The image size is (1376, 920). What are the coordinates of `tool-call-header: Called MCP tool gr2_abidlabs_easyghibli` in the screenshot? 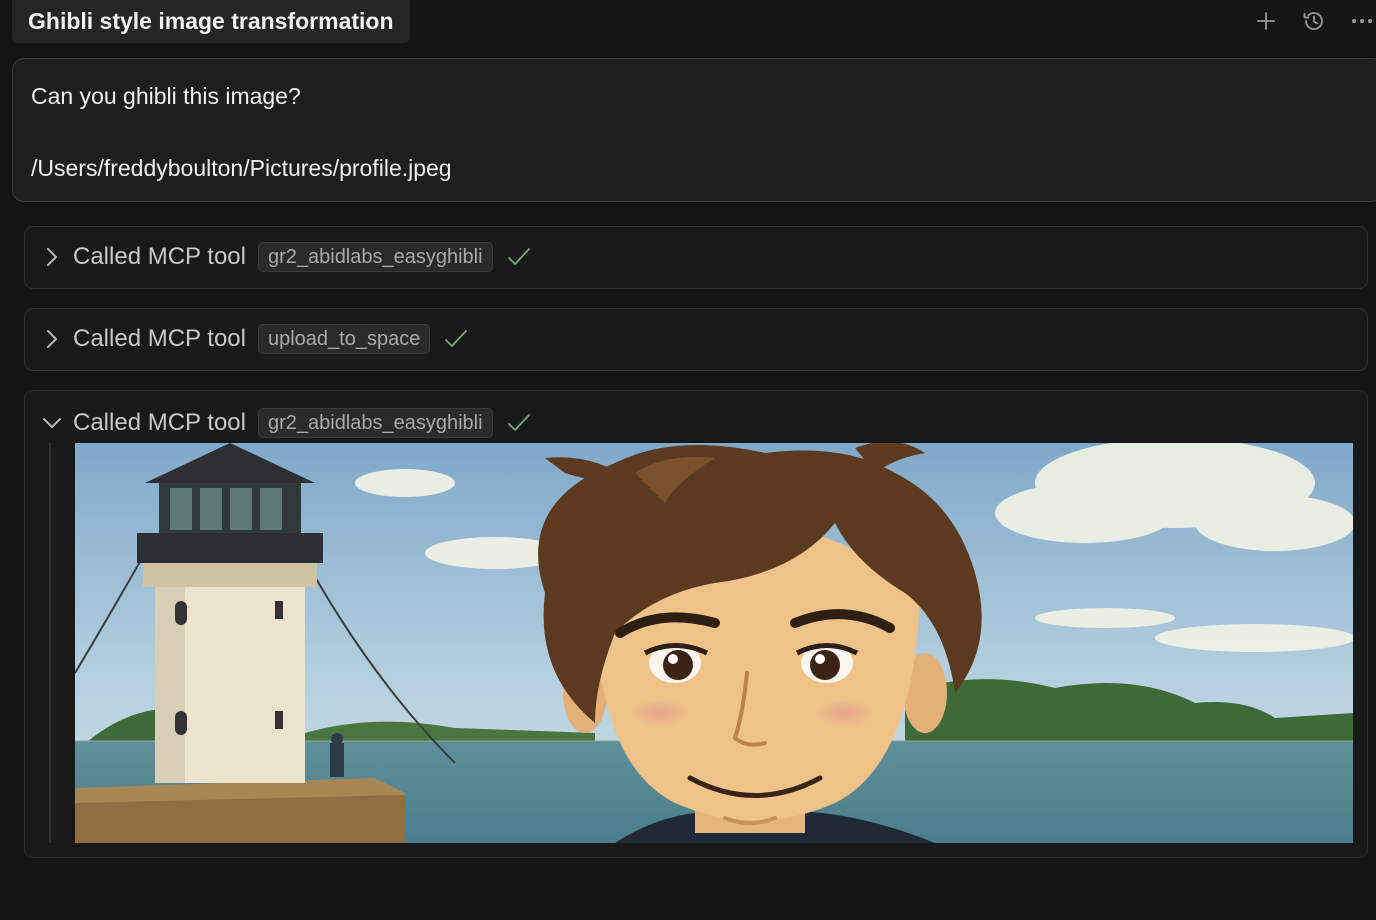 It's located at (696, 257).